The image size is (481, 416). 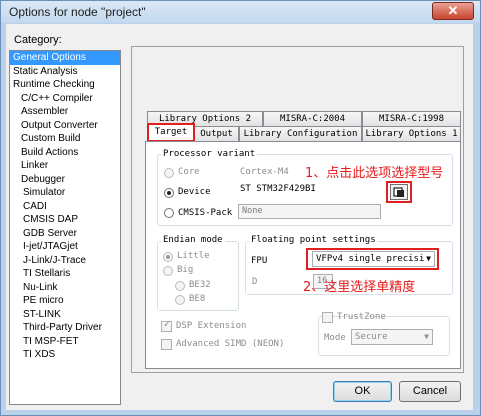 I want to click on d-registers-label: D, so click(x=255, y=282).